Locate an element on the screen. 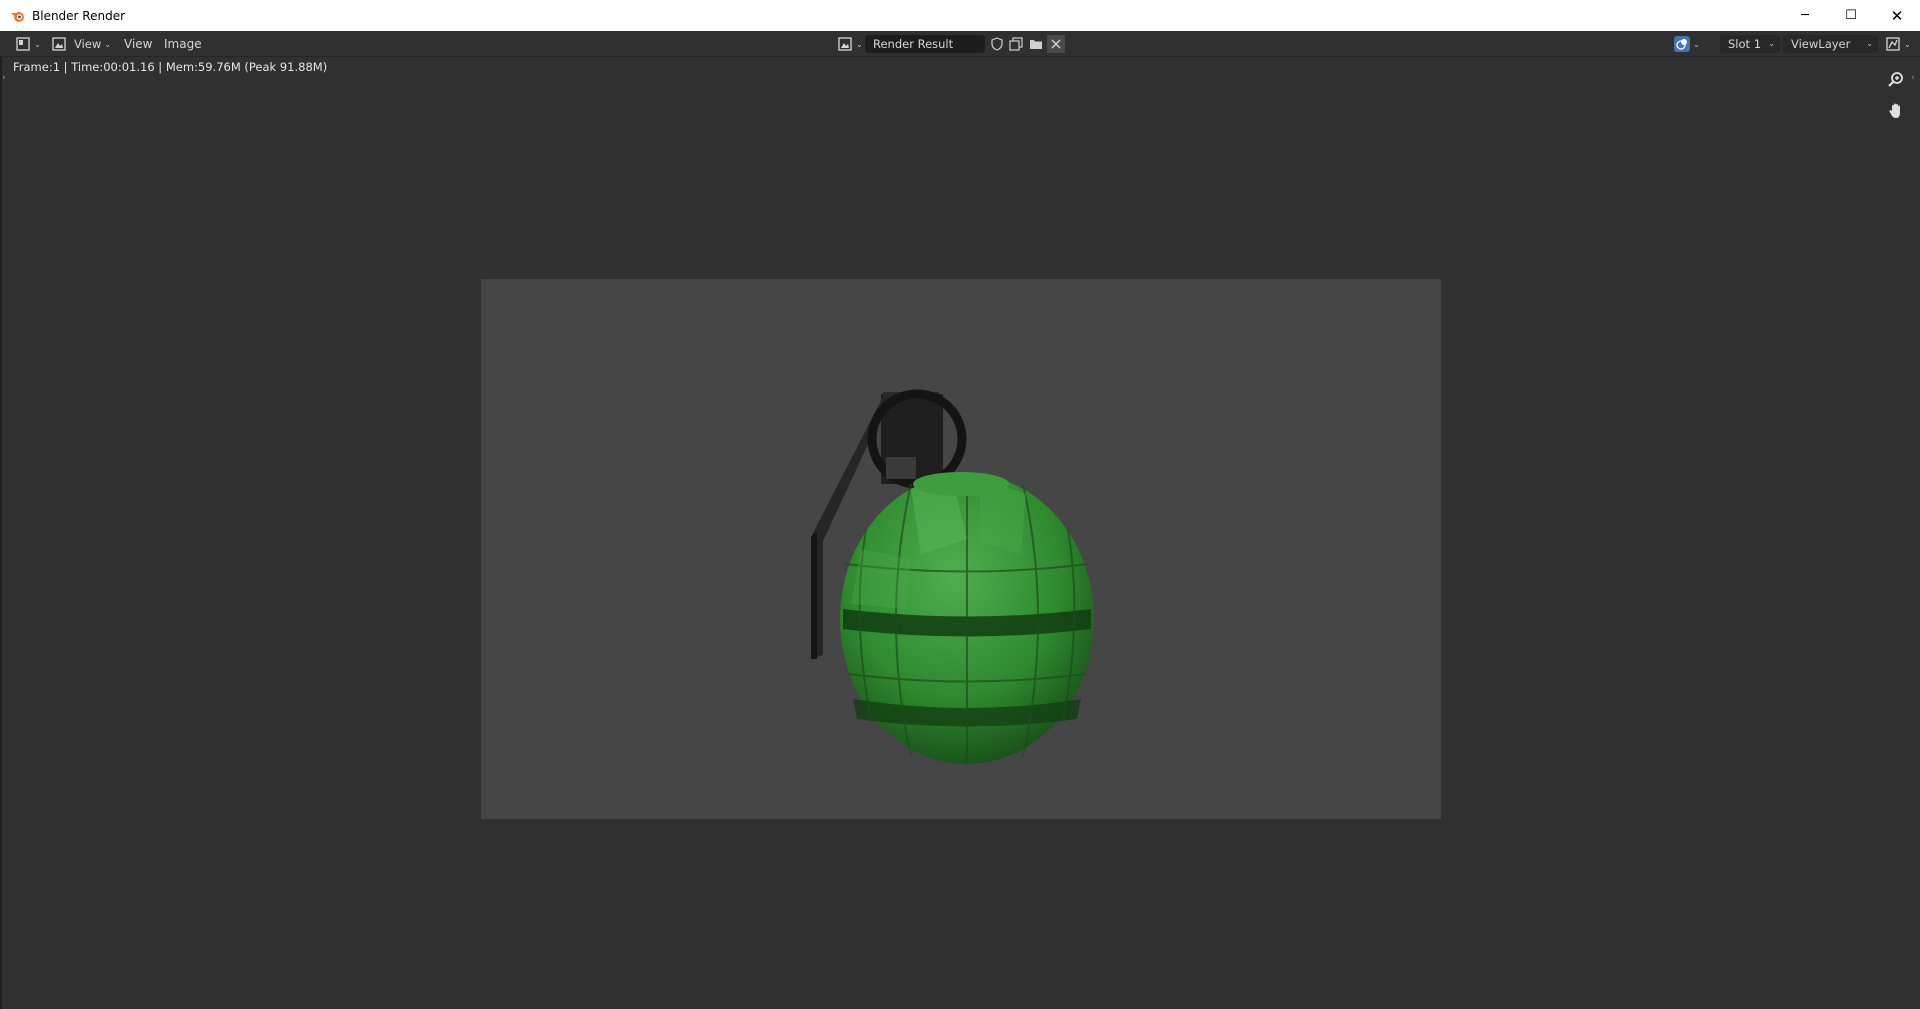 The height and width of the screenshot is (1009, 1920). close-button: ✕ is located at coordinates (1897, 15).